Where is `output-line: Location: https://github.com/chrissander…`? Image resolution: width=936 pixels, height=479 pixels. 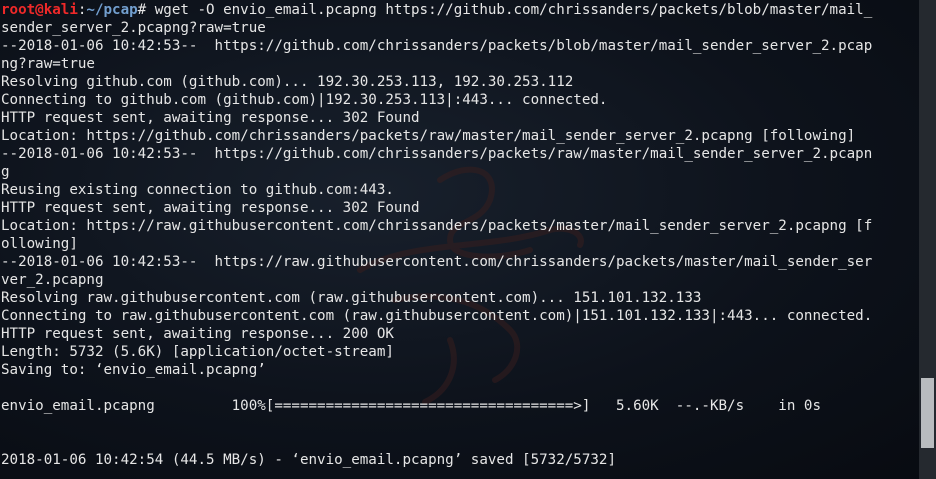 output-line: Location: https://github.com/chrissander… is located at coordinates (428, 136).